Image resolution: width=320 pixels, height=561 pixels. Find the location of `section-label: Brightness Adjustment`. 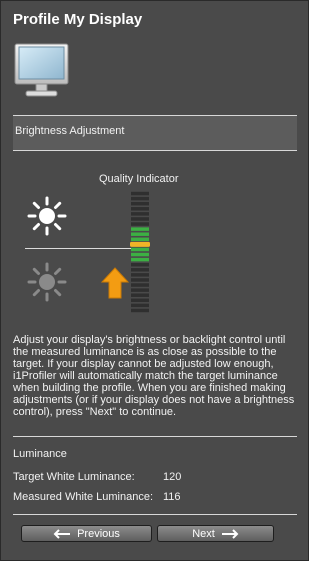

section-label: Brightness Adjustment is located at coordinates (70, 131).